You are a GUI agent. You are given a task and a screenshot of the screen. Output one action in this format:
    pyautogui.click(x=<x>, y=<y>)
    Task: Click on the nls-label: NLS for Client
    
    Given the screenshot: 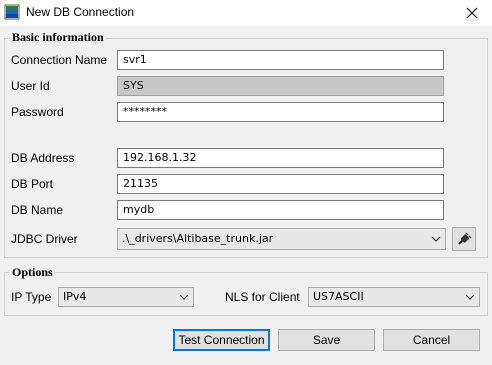 What is the action you would take?
    pyautogui.click(x=262, y=297)
    